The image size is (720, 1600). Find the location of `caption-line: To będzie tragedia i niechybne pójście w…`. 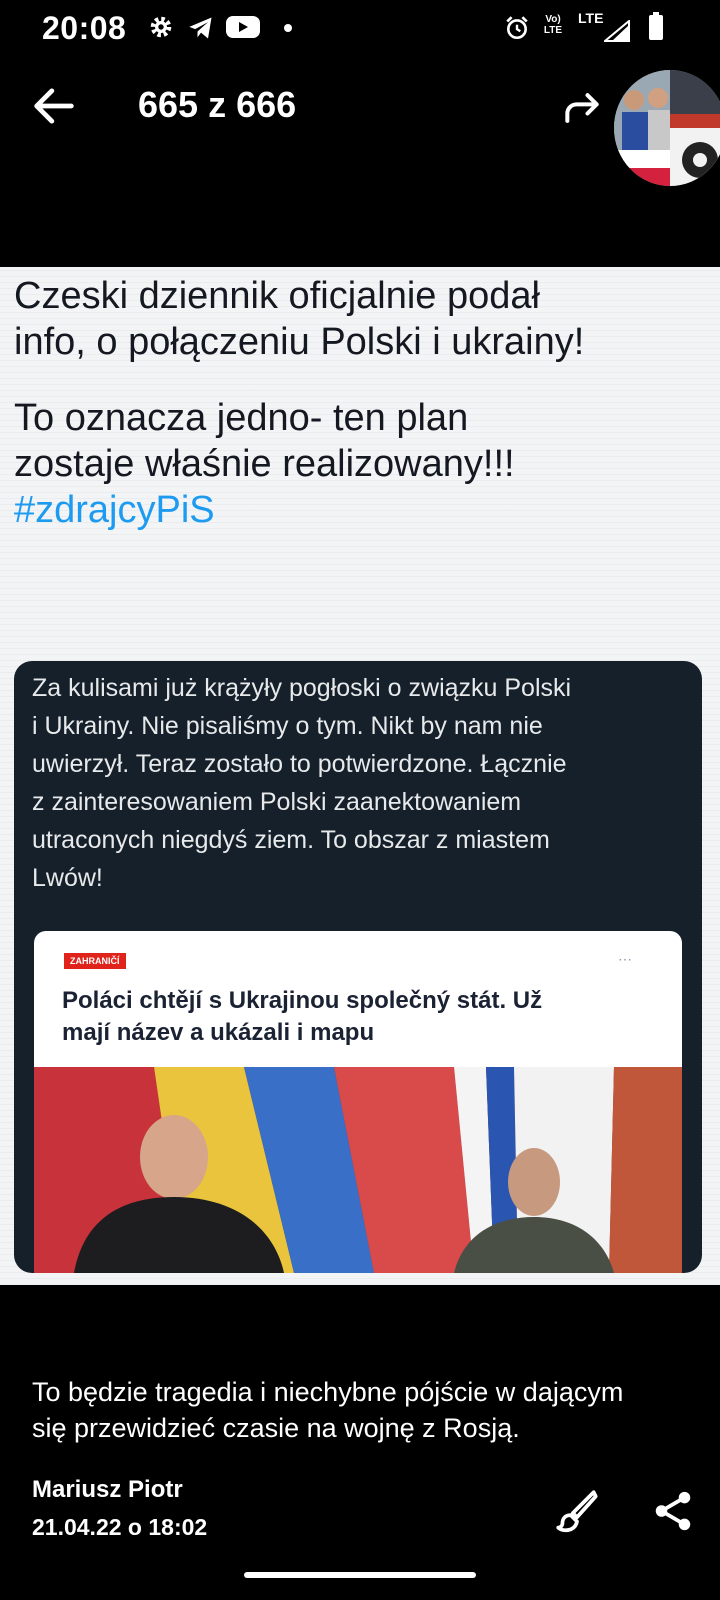

caption-line: To będzie tragedia i niechybne pójście w… is located at coordinates (328, 1392).